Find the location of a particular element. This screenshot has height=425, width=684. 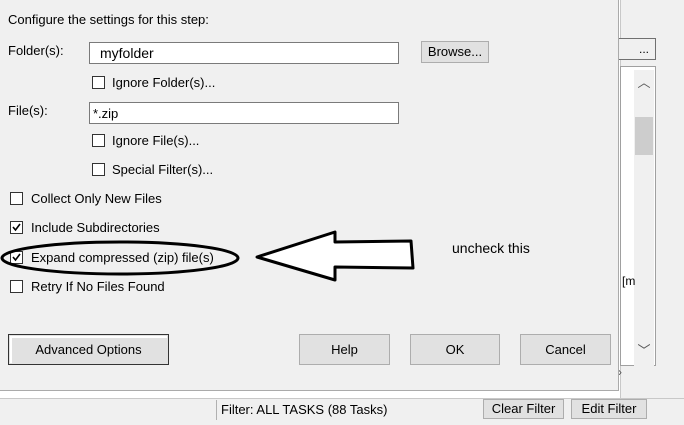

pointer-arrow-icon is located at coordinates (335, 256).